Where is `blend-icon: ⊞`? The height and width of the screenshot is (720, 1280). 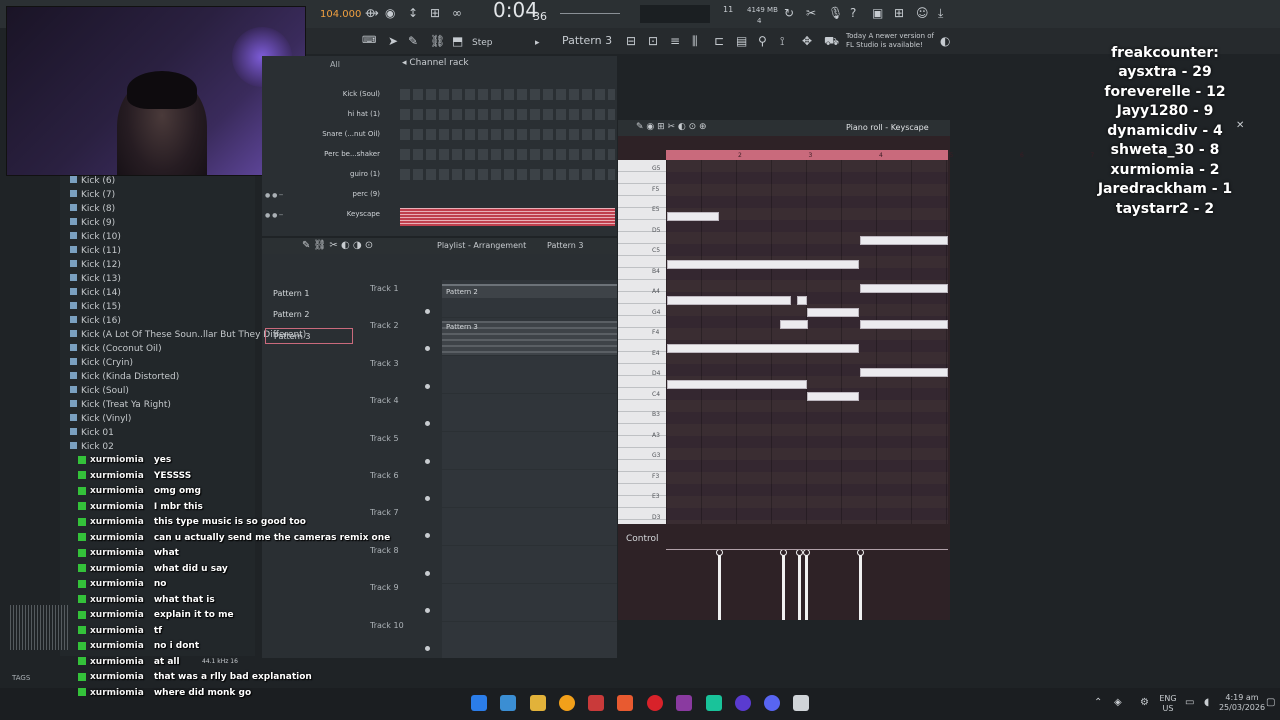
blend-icon: ⊞ is located at coordinates (435, 13).